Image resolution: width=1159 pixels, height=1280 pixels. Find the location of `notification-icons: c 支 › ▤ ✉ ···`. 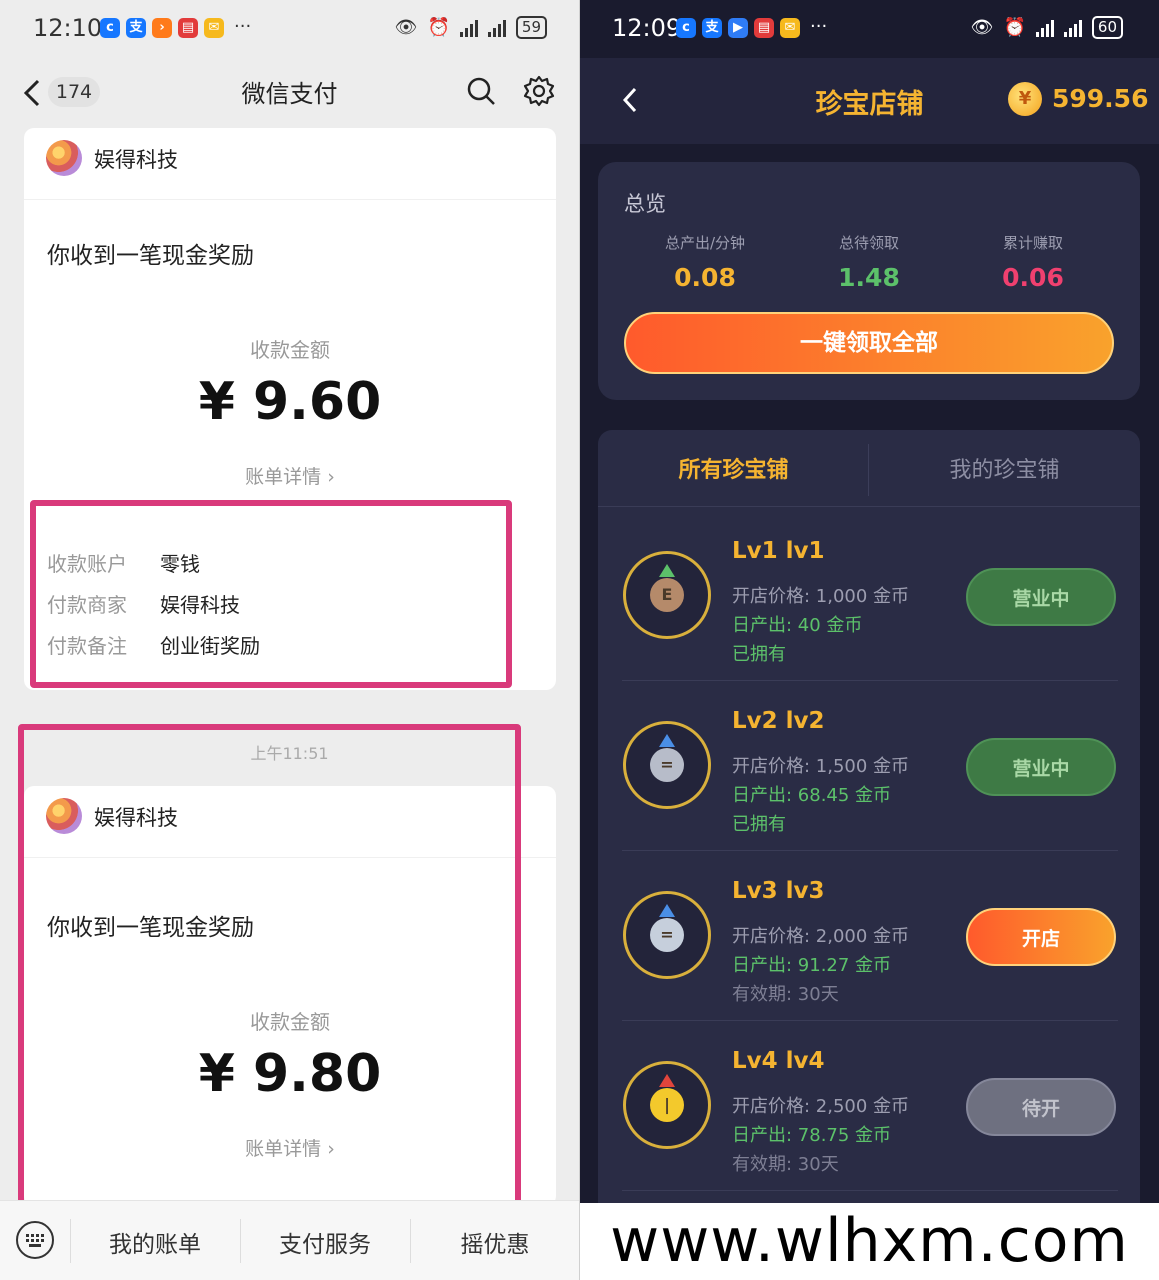

notification-icons: c 支 › ▤ ✉ ··· is located at coordinates (175, 28).